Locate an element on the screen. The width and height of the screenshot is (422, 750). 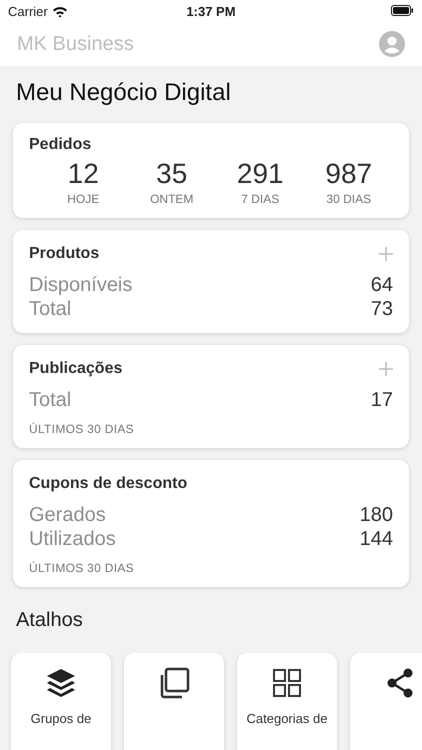
stat-value: 73 is located at coordinates (381, 309).